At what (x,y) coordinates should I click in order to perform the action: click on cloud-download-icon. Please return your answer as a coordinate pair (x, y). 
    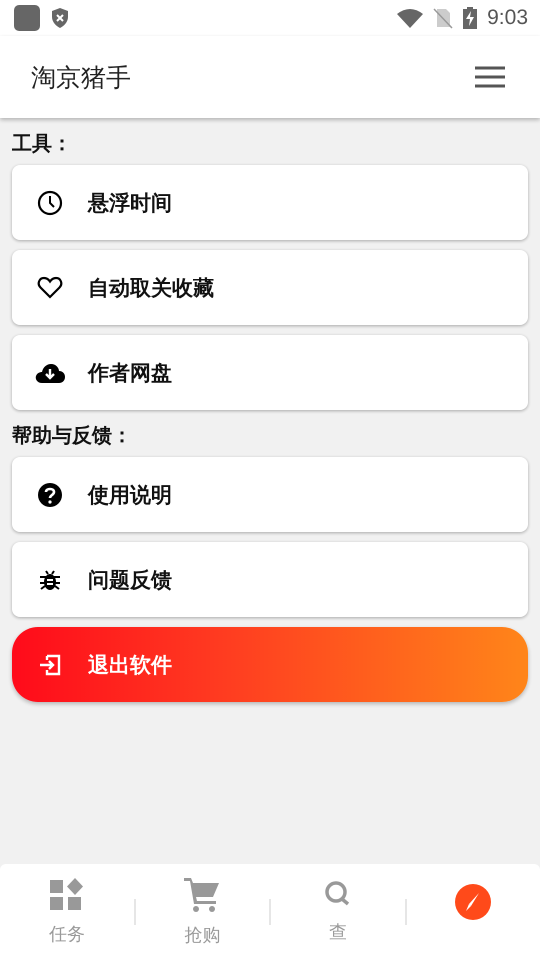
    Looking at the image, I should click on (50, 373).